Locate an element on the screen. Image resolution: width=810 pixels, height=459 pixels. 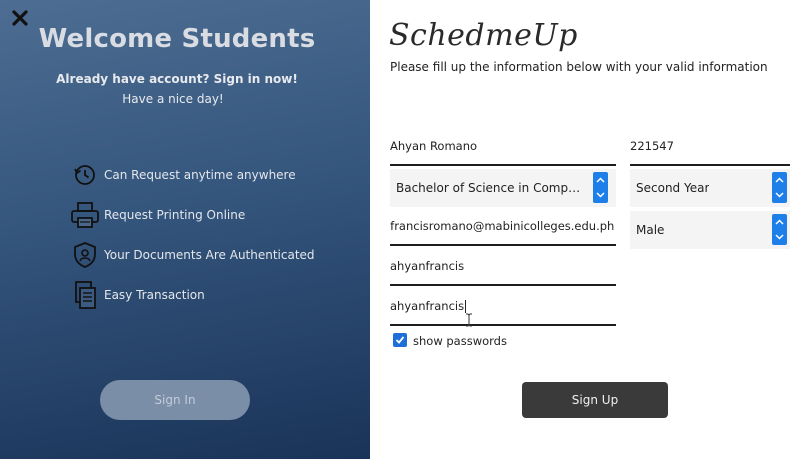
sign-in-button: Sign In is located at coordinates (175, 400).